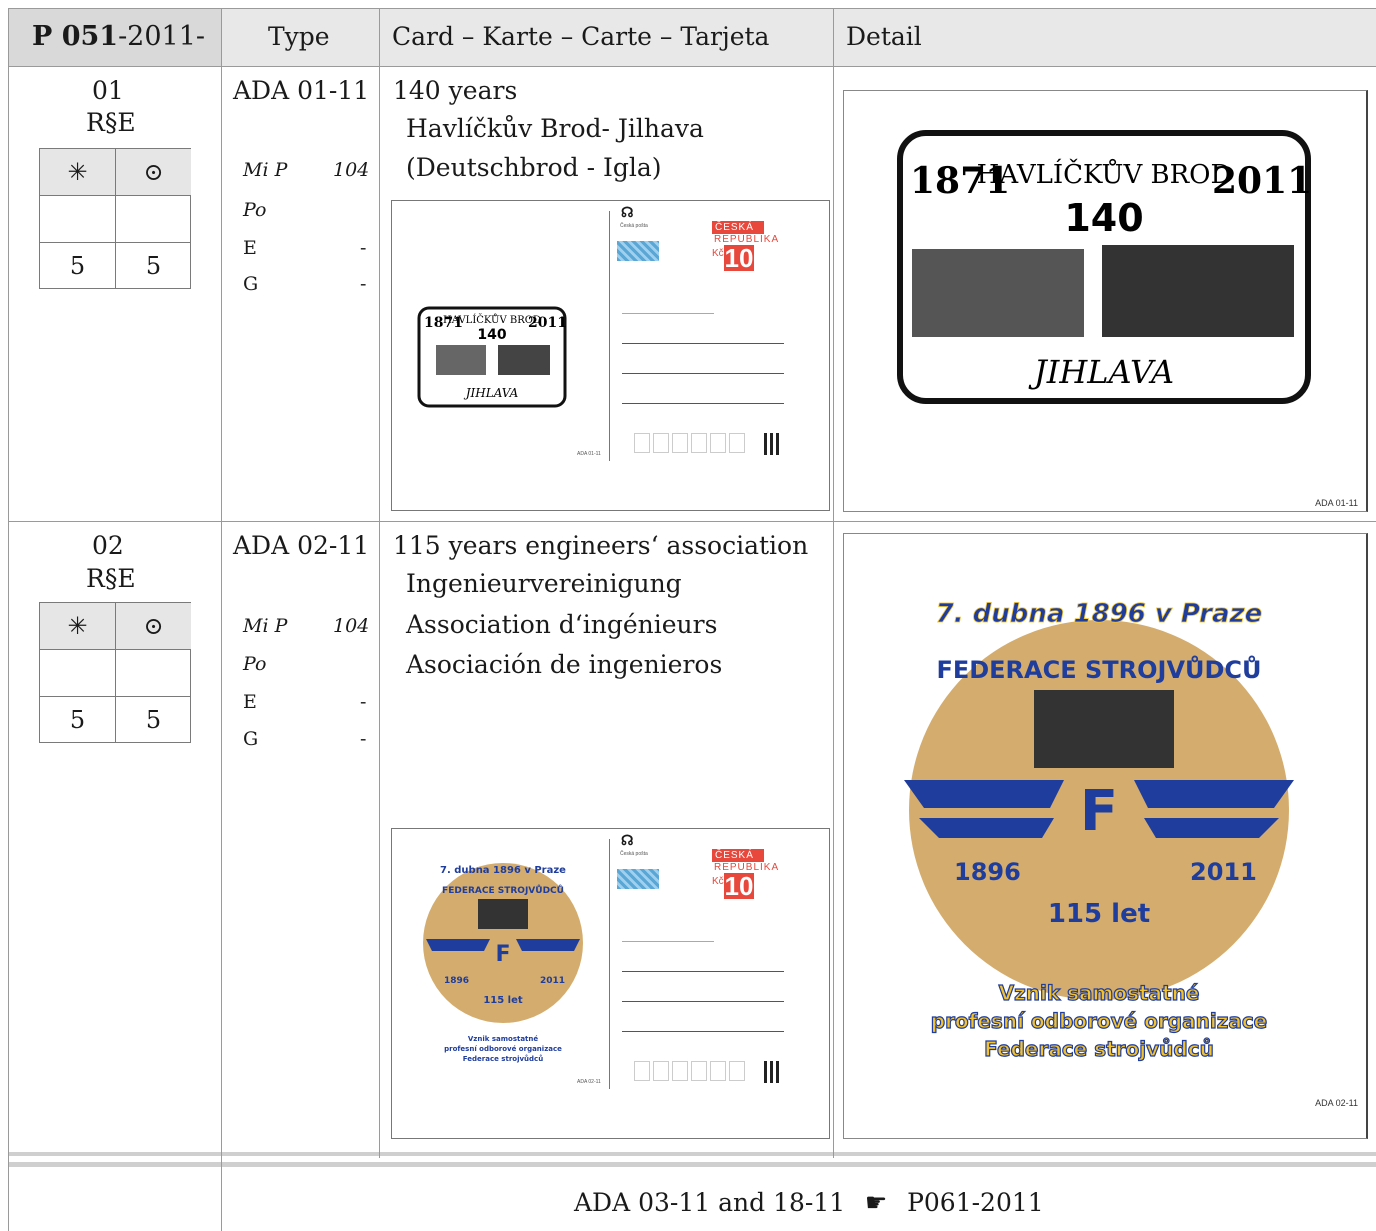 The height and width of the screenshot is (1231, 1376). Describe the element at coordinates (544, 583) in the screenshot. I see `card-description: Ingenieurvereinigung` at that location.